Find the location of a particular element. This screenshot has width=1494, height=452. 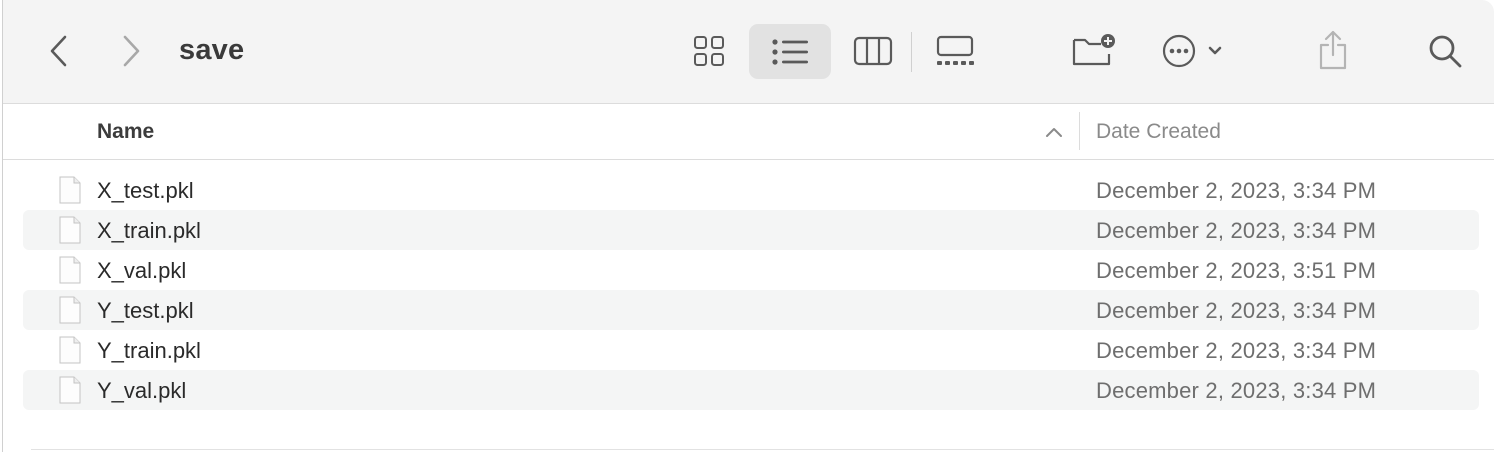

list-item: Y_val.pkl December 2, 2023, 3:34 PM is located at coordinates (751, 390).